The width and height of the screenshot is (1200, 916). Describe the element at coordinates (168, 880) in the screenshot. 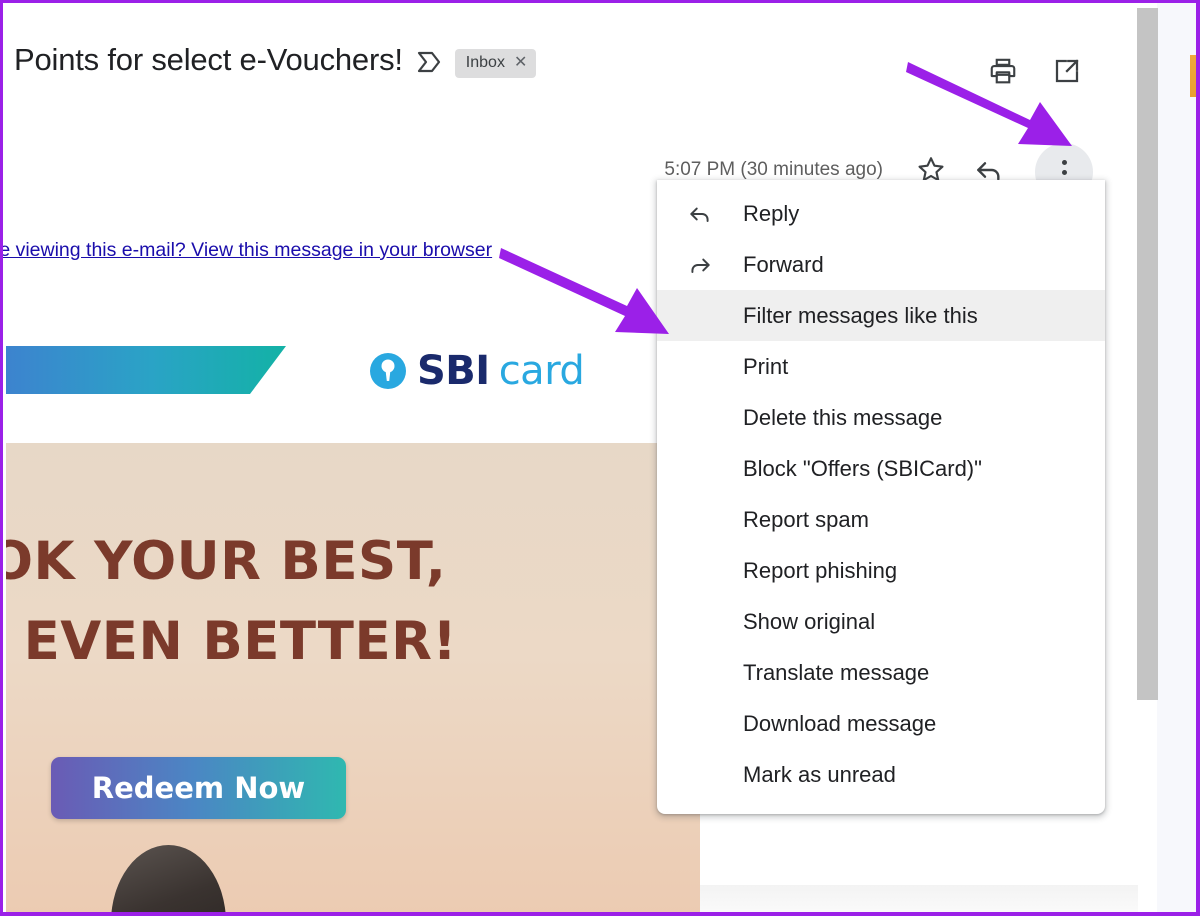

I see `promo-model-photo` at that location.